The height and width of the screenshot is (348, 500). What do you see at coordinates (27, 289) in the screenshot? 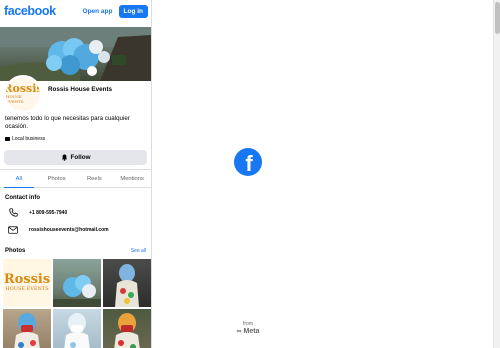
I see `photo-logo-subtext: HOUSE EVENTS` at bounding box center [27, 289].